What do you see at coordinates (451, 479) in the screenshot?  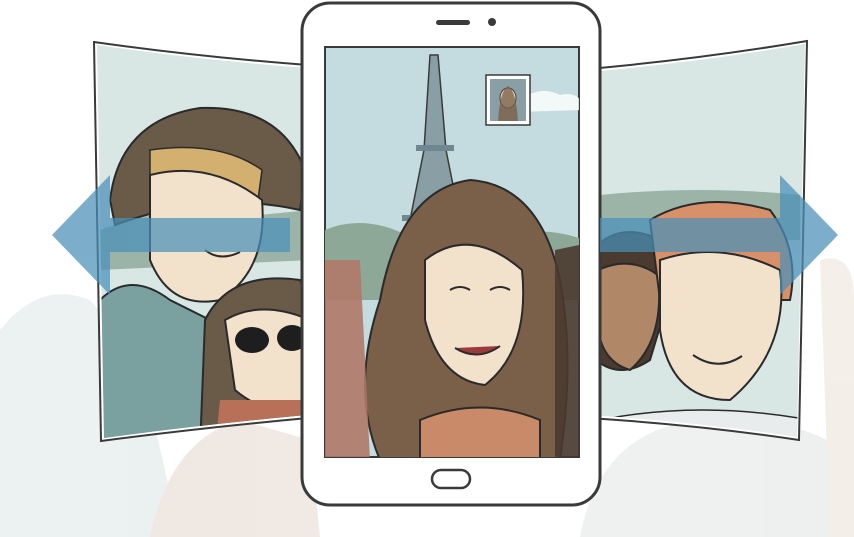 I see `home-button-icon` at bounding box center [451, 479].